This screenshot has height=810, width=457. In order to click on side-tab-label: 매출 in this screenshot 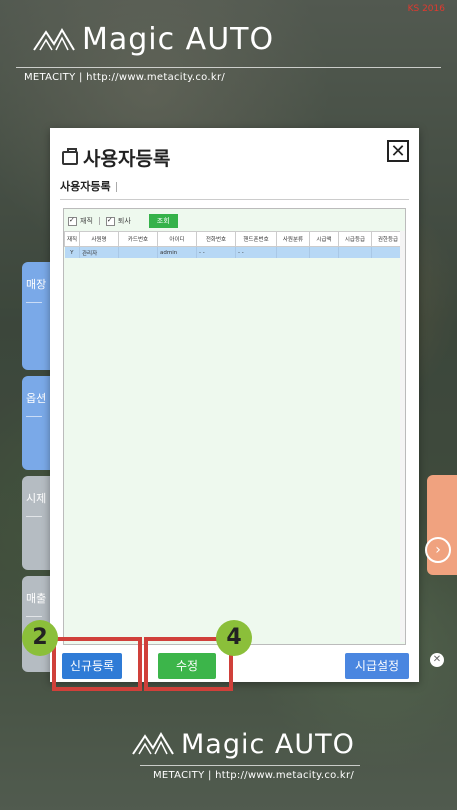, I will do `click(36, 598)`.